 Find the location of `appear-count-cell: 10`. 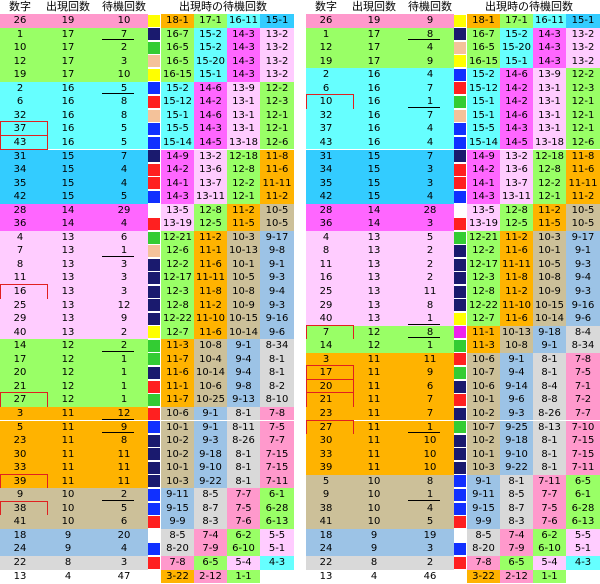

appear-count-cell: 10 is located at coordinates (374, 481).